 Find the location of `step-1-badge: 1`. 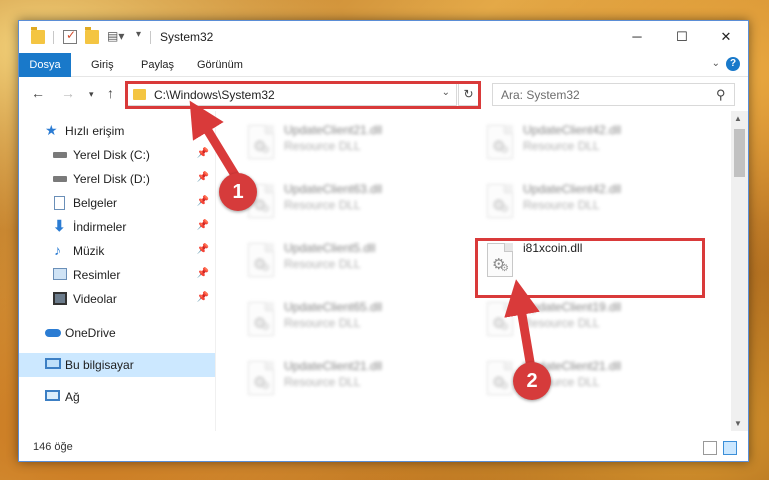

step-1-badge: 1 is located at coordinates (238, 192).